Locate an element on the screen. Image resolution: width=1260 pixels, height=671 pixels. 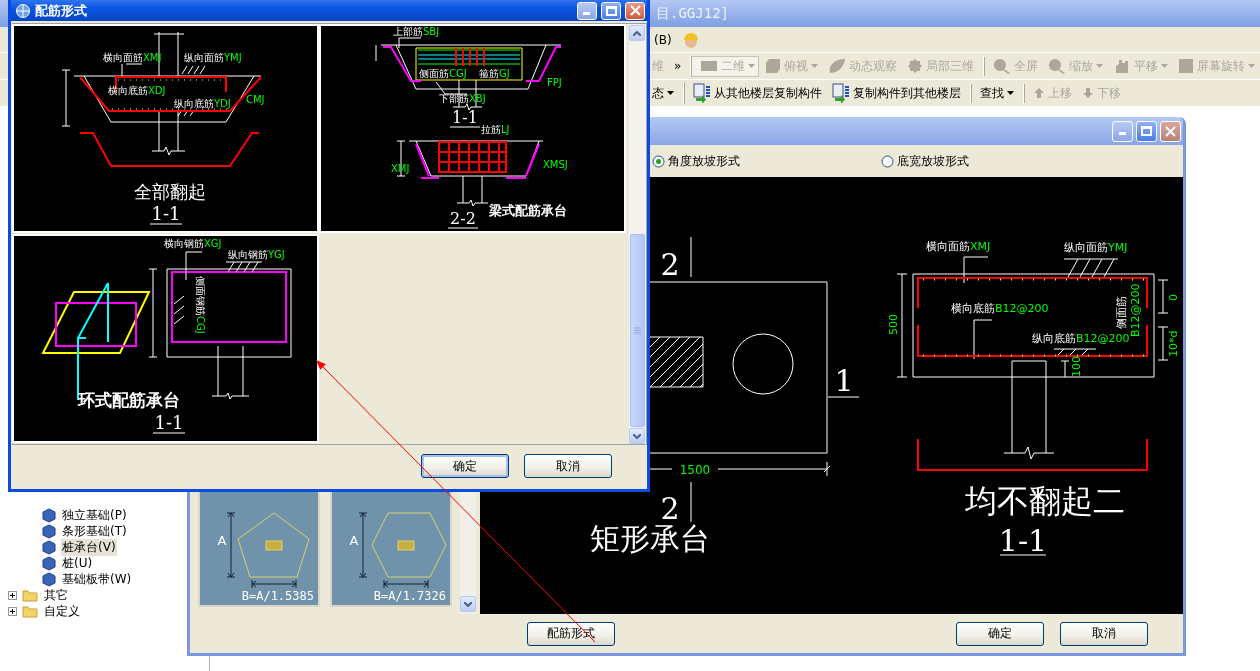
dimension-label: 0 is located at coordinates (1173, 297).